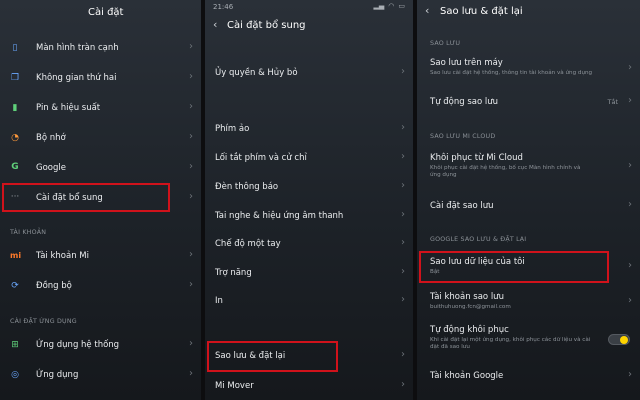  Describe the element at coordinates (309, 158) in the screenshot. I see `list-item-shortcuts: Lối tắt phím và cử chỉ ›` at that location.